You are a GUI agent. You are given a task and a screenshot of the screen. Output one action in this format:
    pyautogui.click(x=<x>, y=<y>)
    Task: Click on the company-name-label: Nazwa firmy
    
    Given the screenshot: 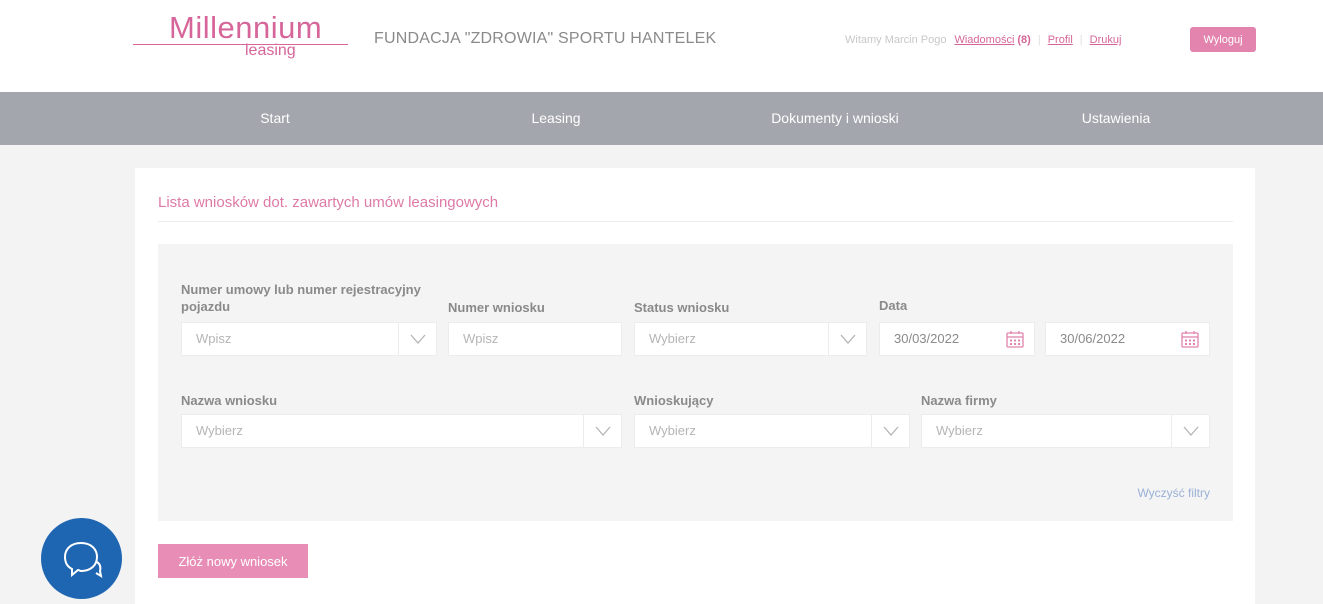 What is the action you would take?
    pyautogui.click(x=959, y=400)
    